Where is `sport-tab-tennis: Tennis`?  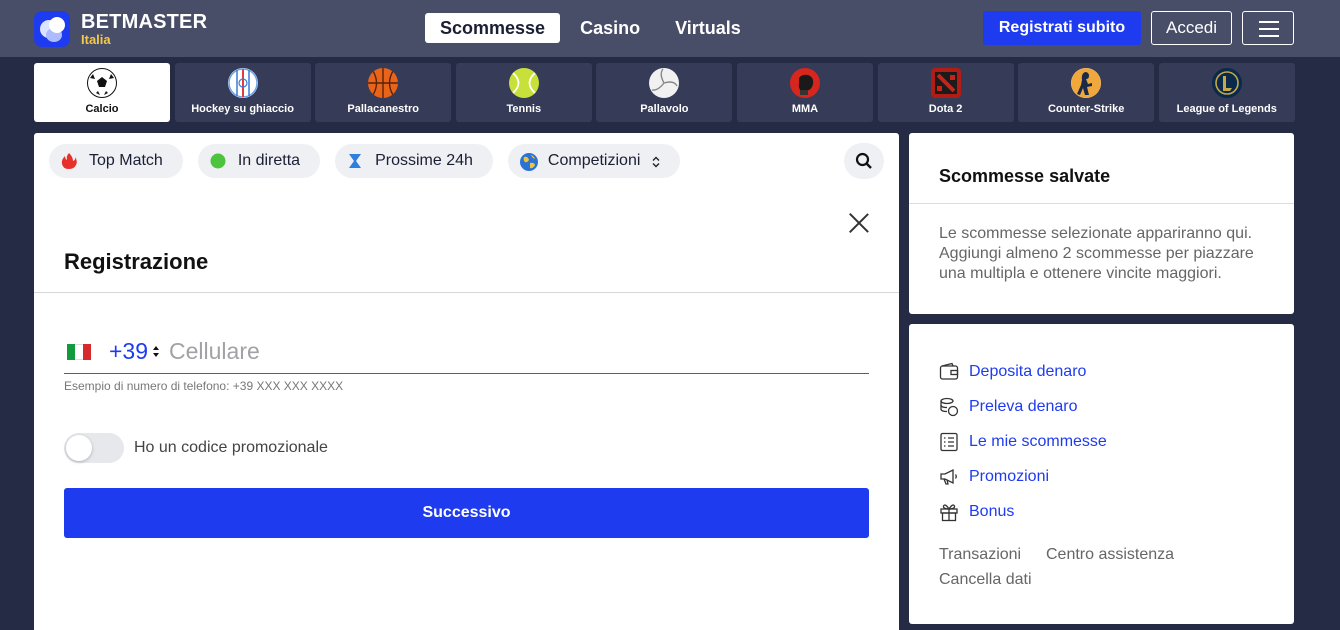 sport-tab-tennis: Tennis is located at coordinates (523, 92).